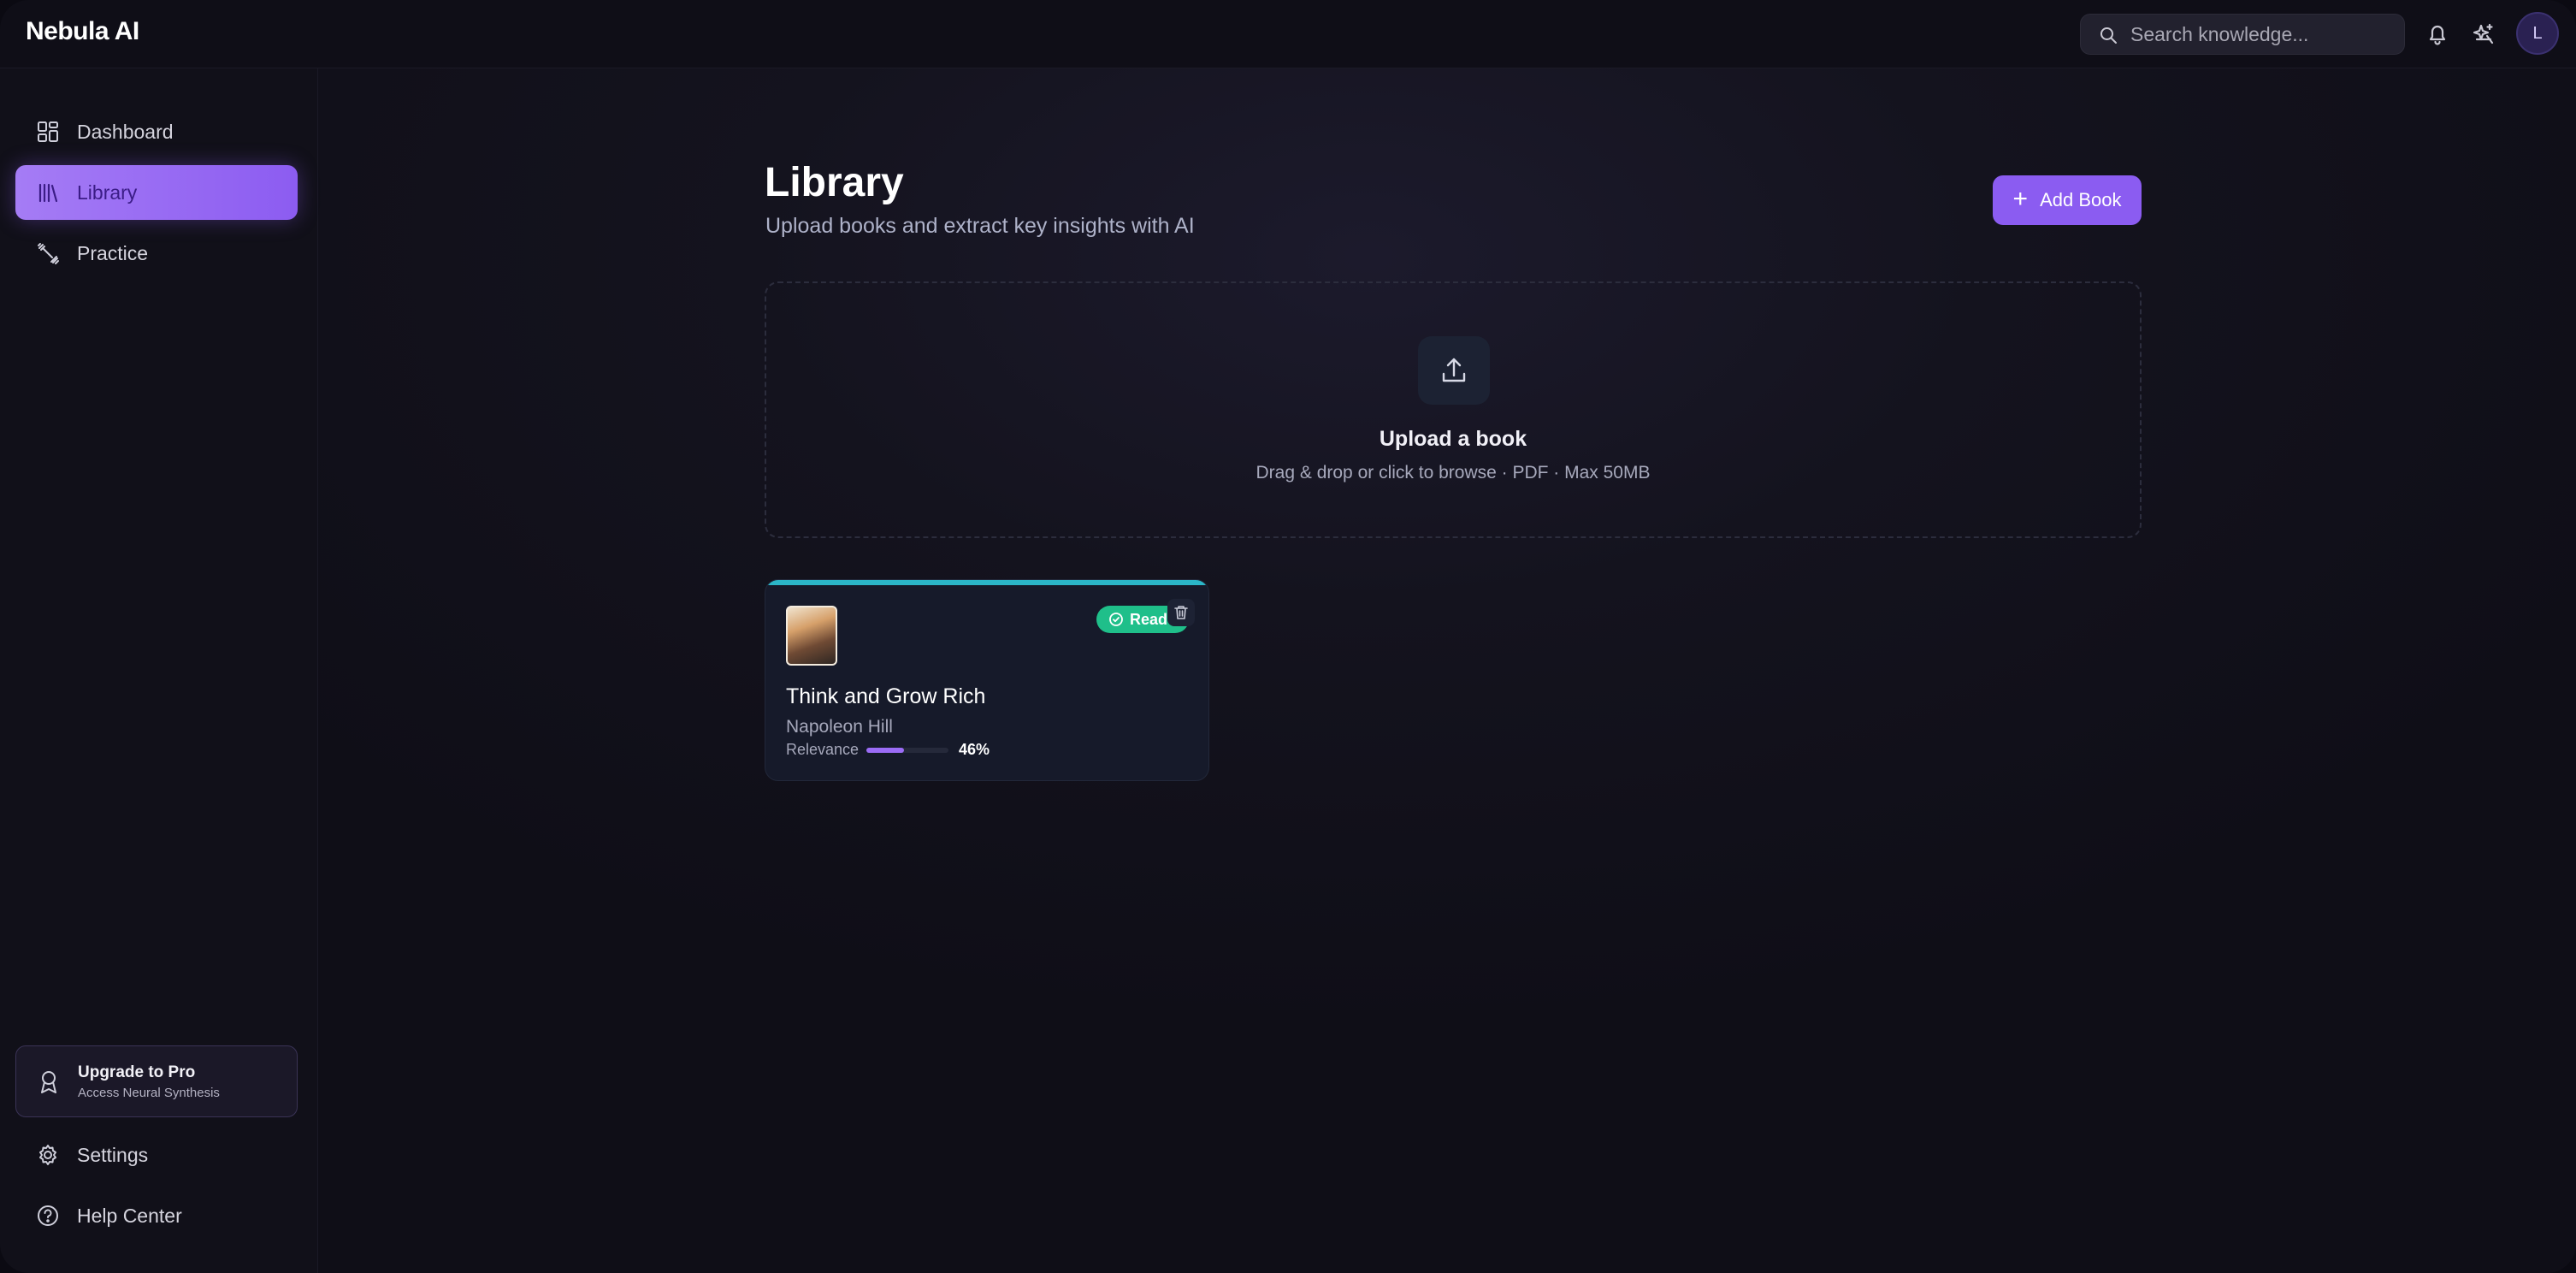  Describe the element at coordinates (2484, 34) in the screenshot. I see `sparkles-icon` at that location.